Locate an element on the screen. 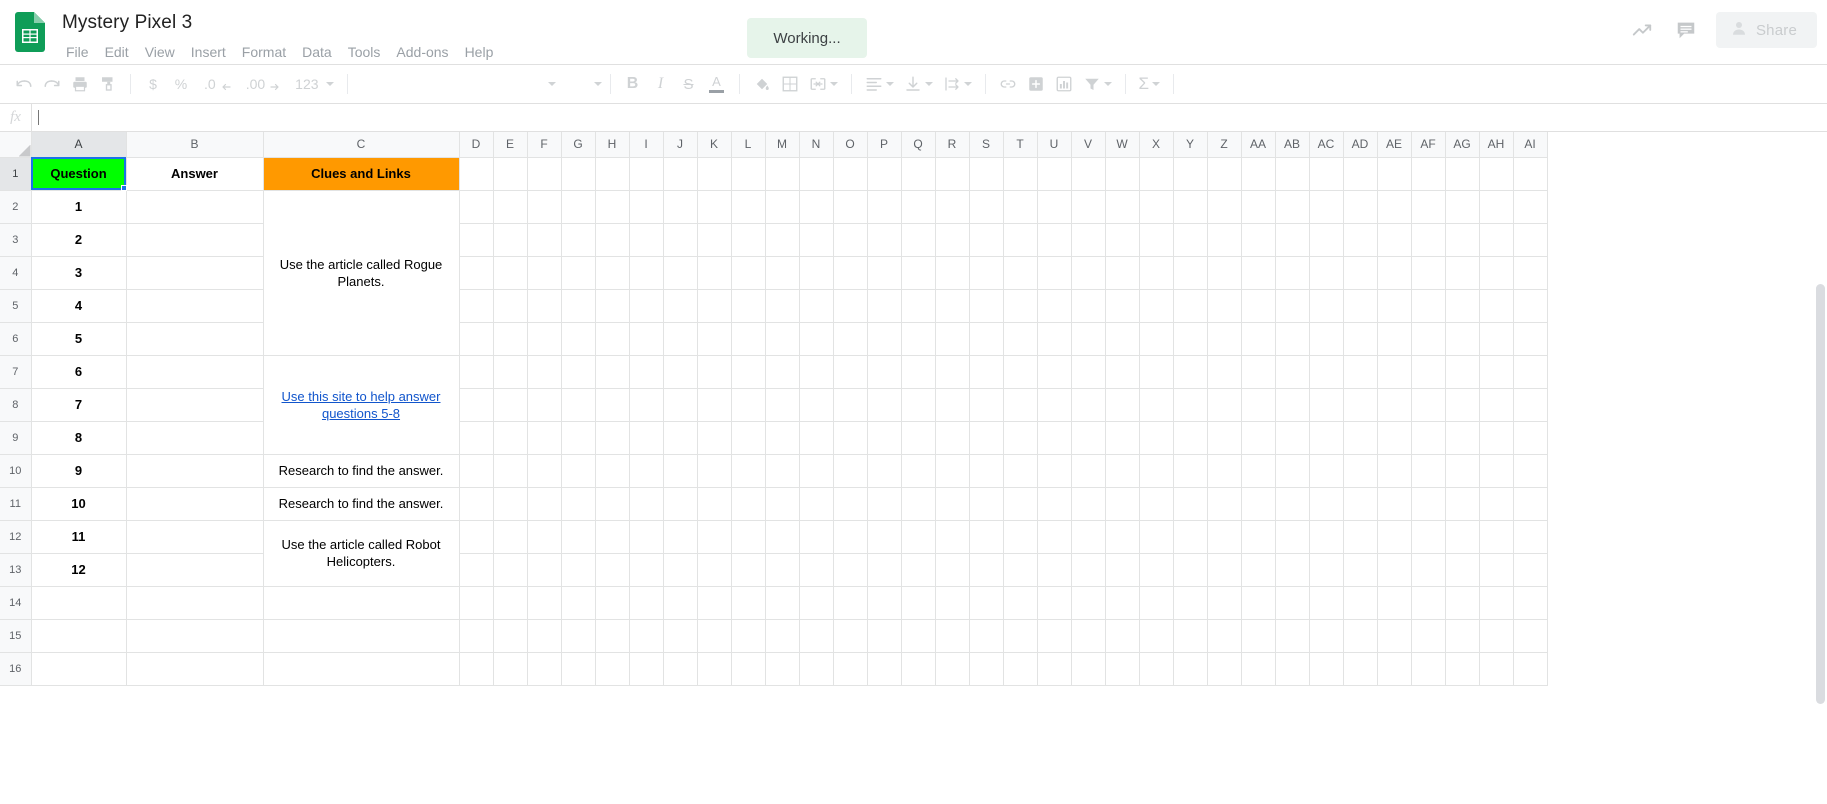 The height and width of the screenshot is (804, 1827). percent-format-button: % is located at coordinates (181, 84).